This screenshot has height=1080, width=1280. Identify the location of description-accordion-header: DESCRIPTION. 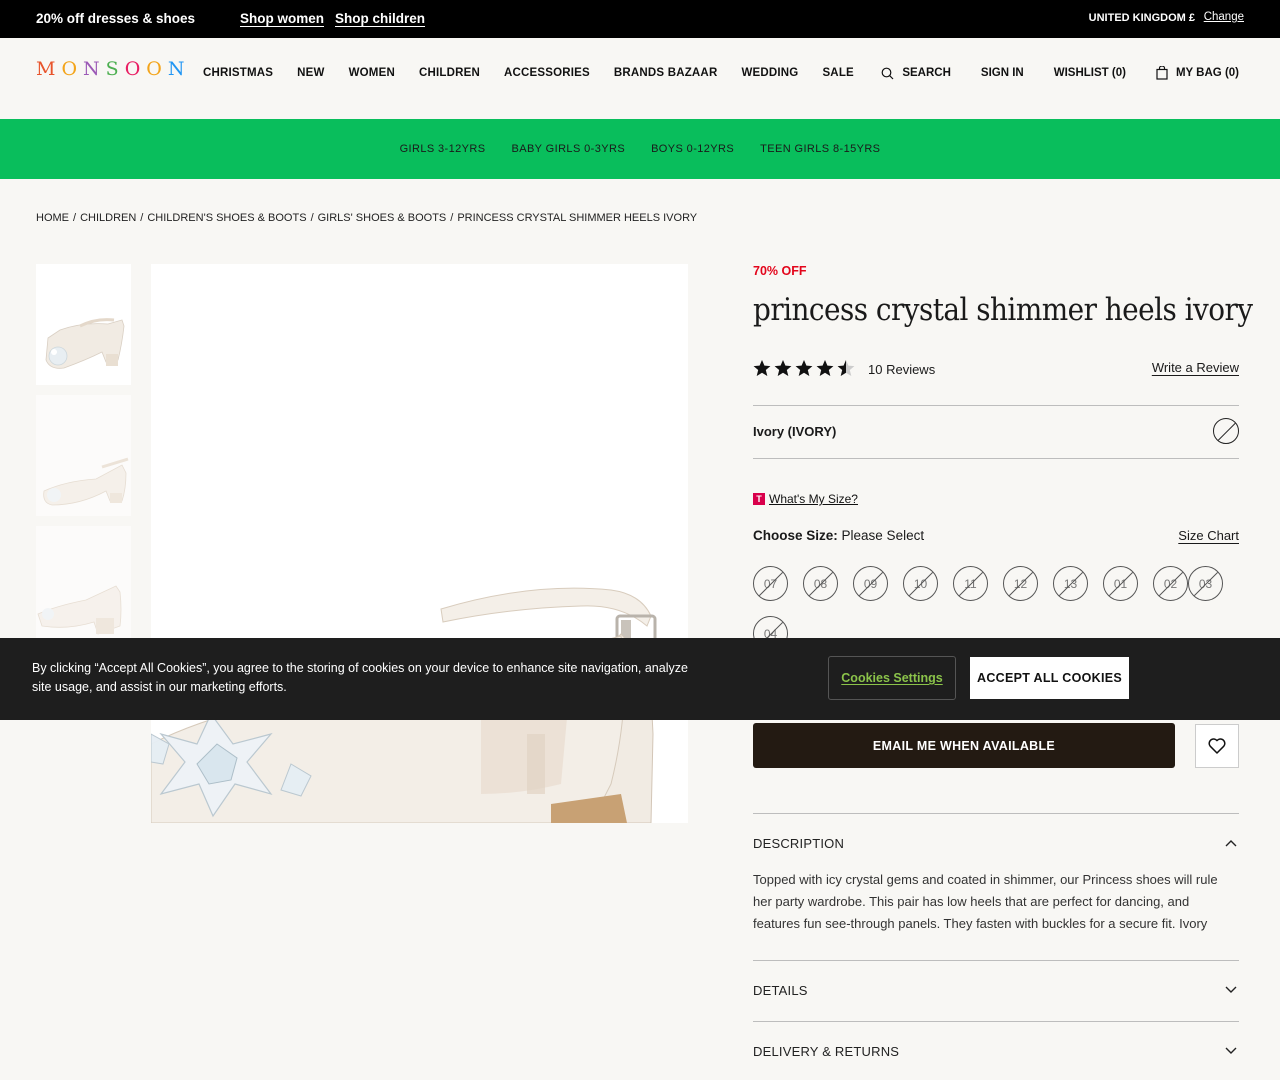
(996, 843).